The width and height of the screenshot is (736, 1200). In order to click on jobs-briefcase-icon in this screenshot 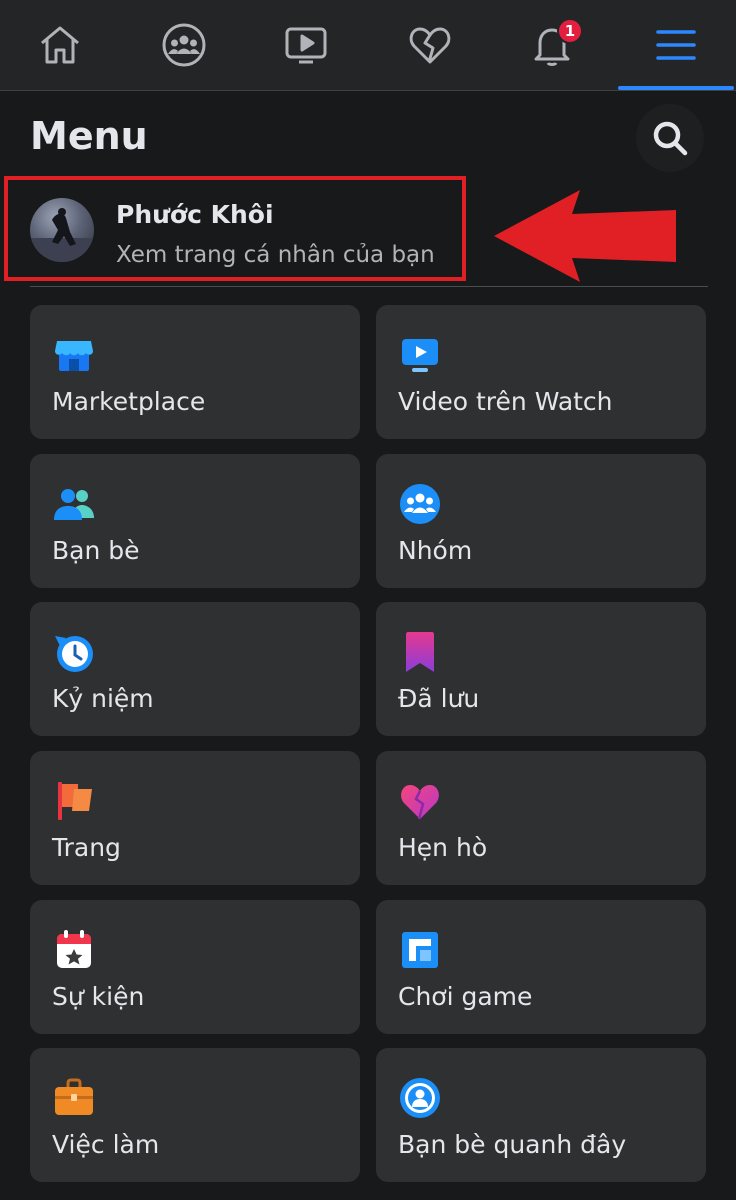, I will do `click(74, 1096)`.